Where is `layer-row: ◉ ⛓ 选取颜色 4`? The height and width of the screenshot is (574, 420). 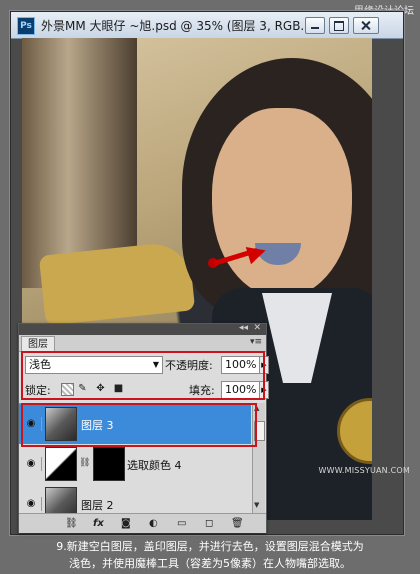 layer-row: ◉ ⛓ 选取颜色 4 is located at coordinates (135, 464).